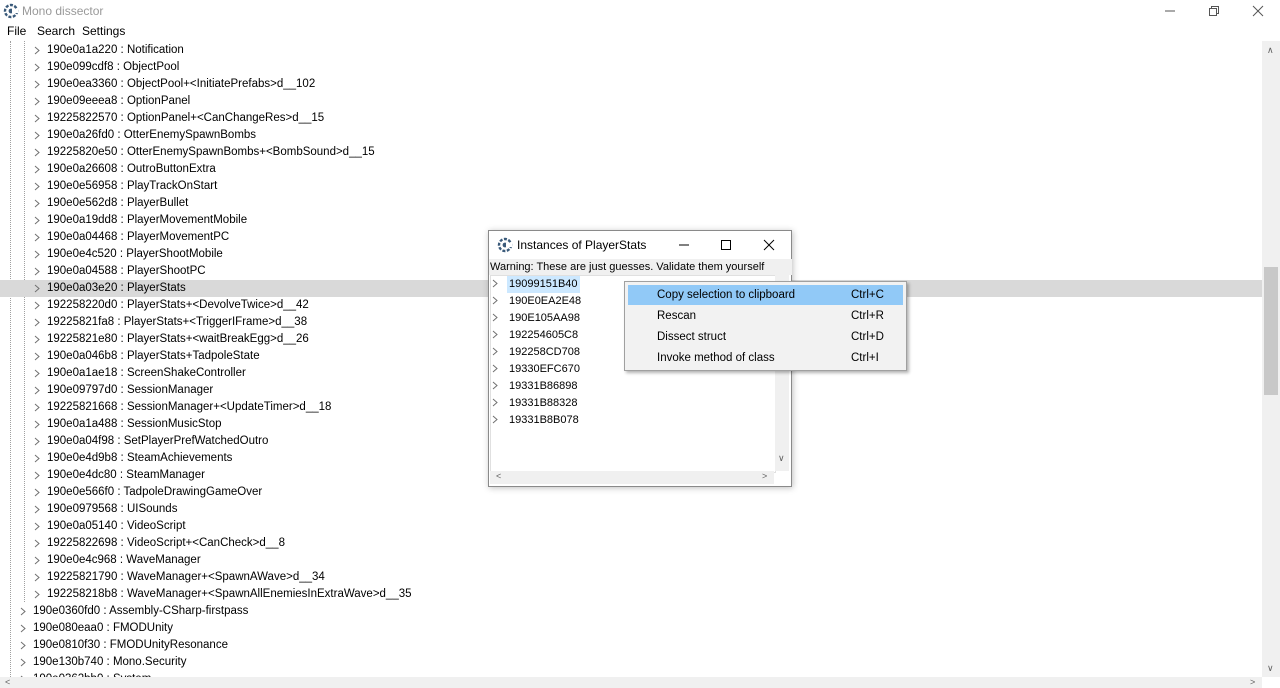 This screenshot has width=1280, height=688. I want to click on restore-button, so click(1214, 11).